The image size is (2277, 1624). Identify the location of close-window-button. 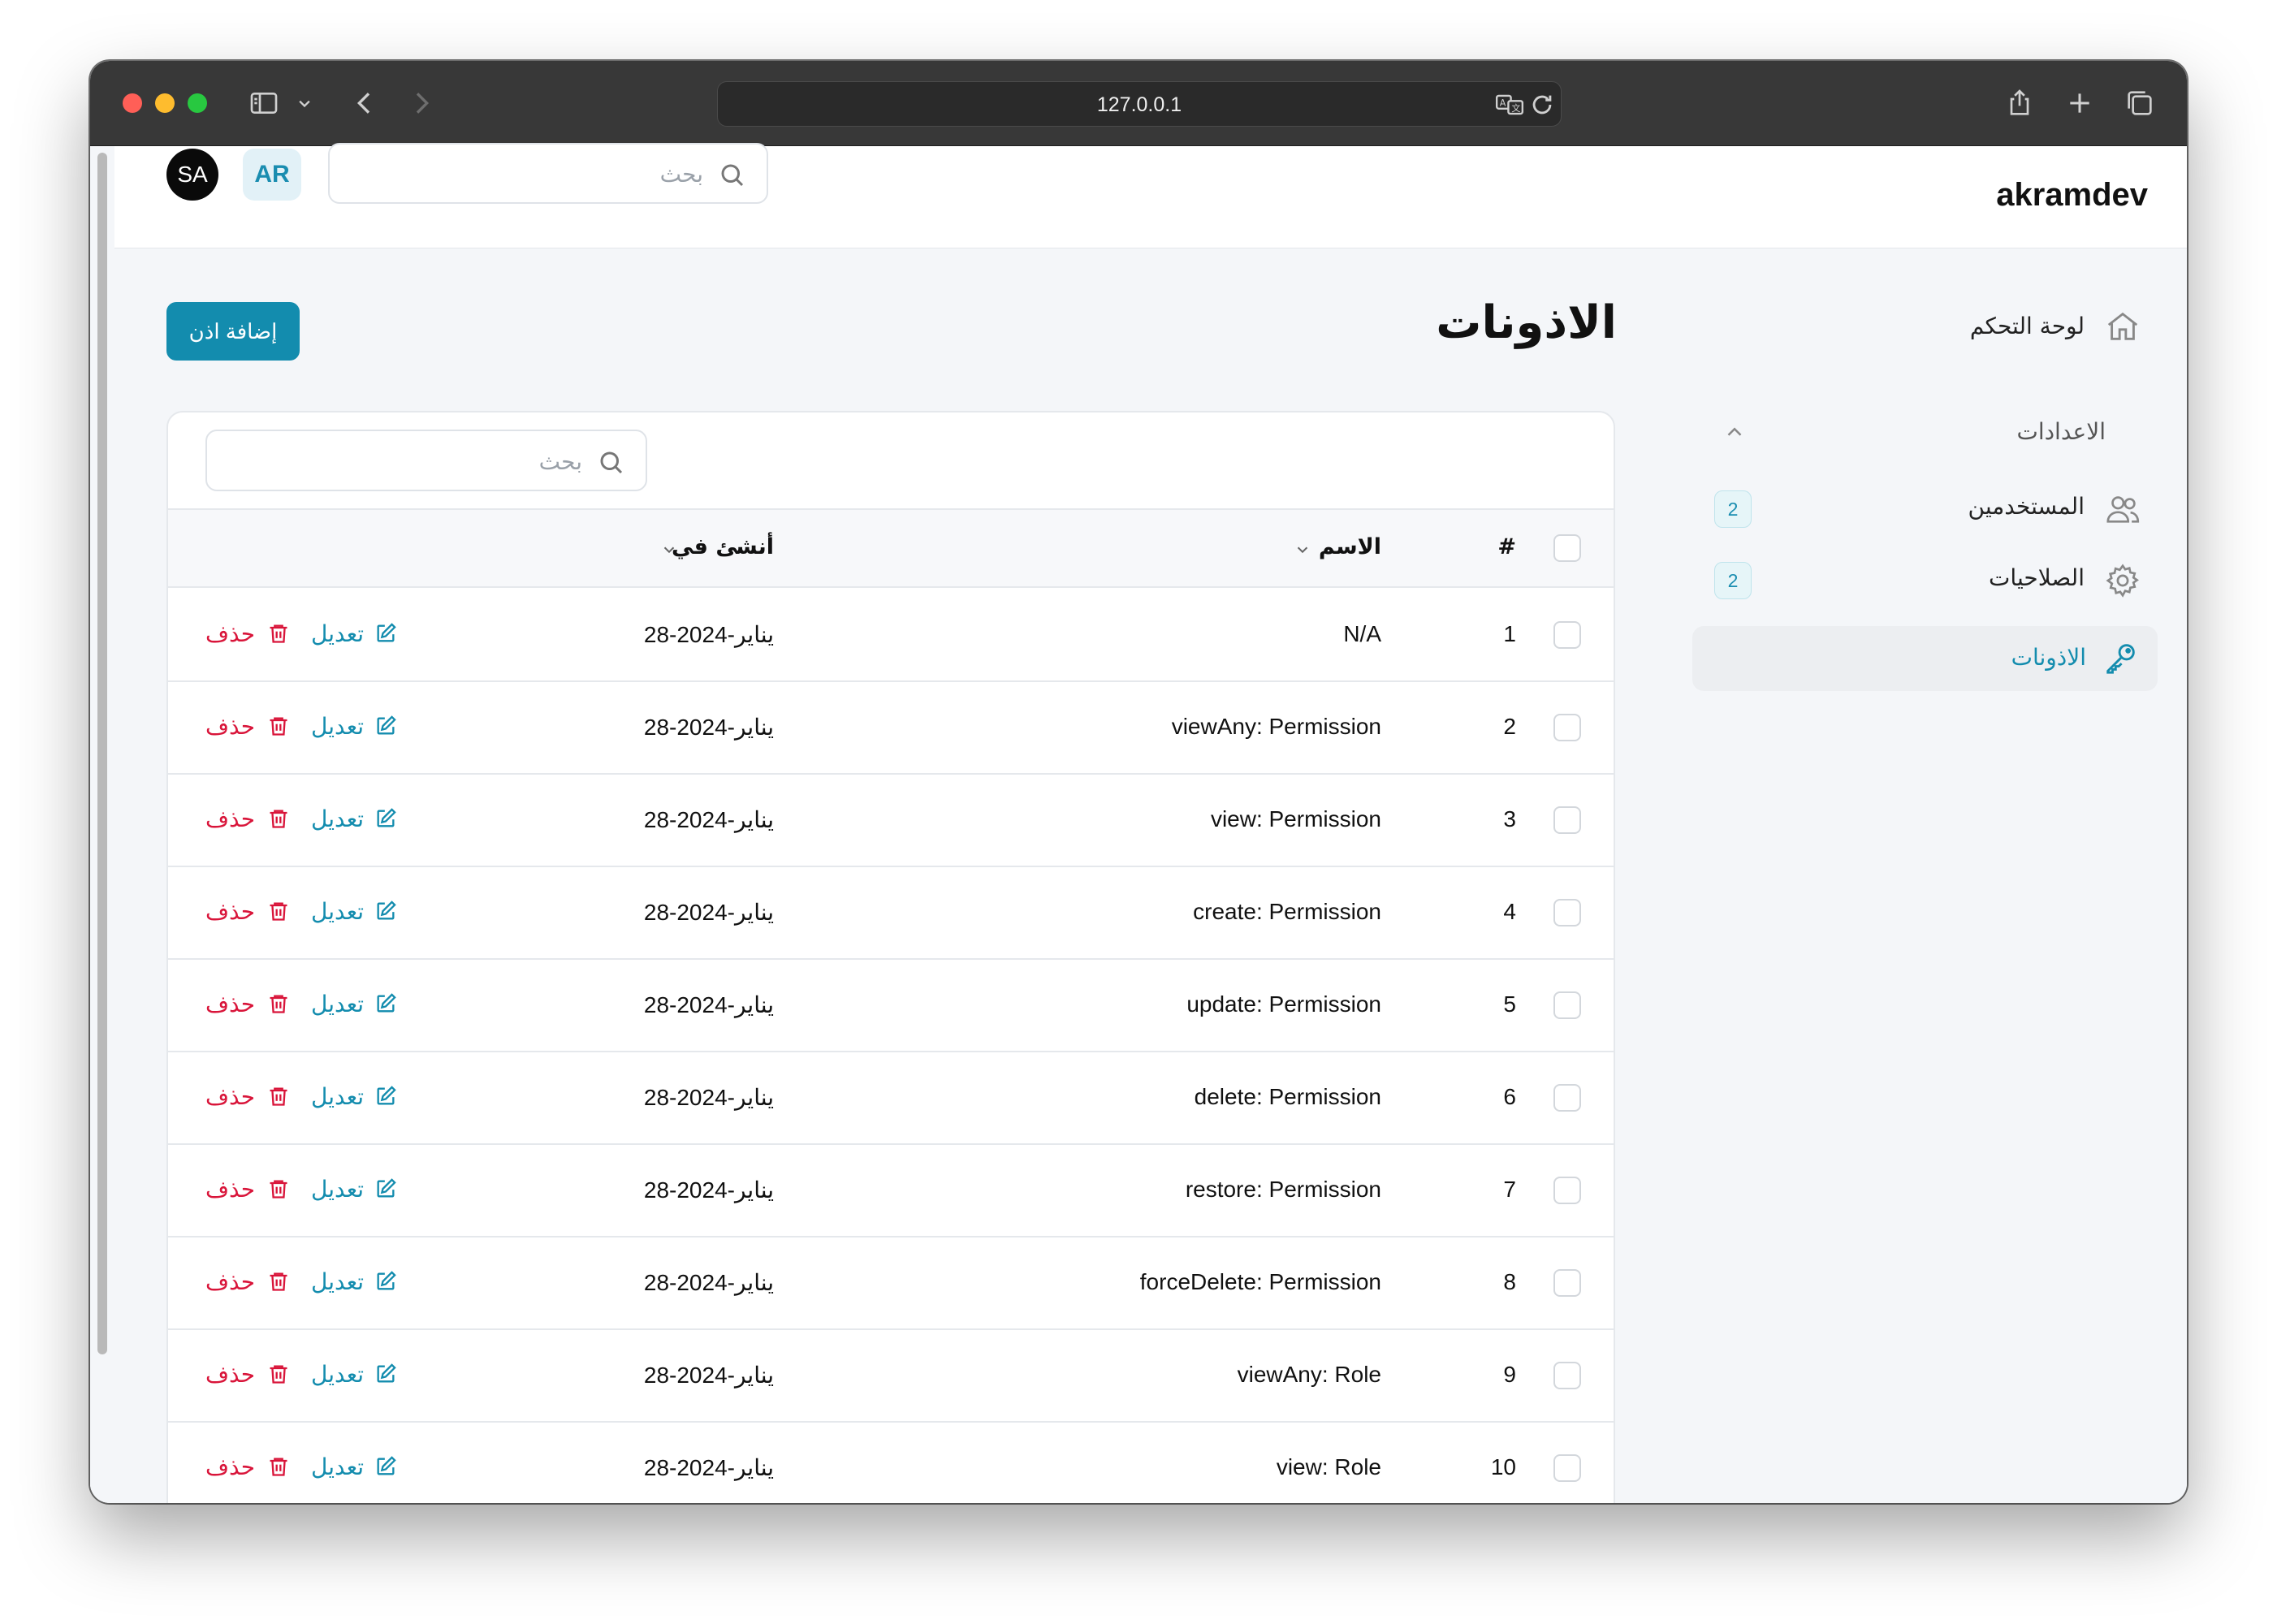
(132, 103).